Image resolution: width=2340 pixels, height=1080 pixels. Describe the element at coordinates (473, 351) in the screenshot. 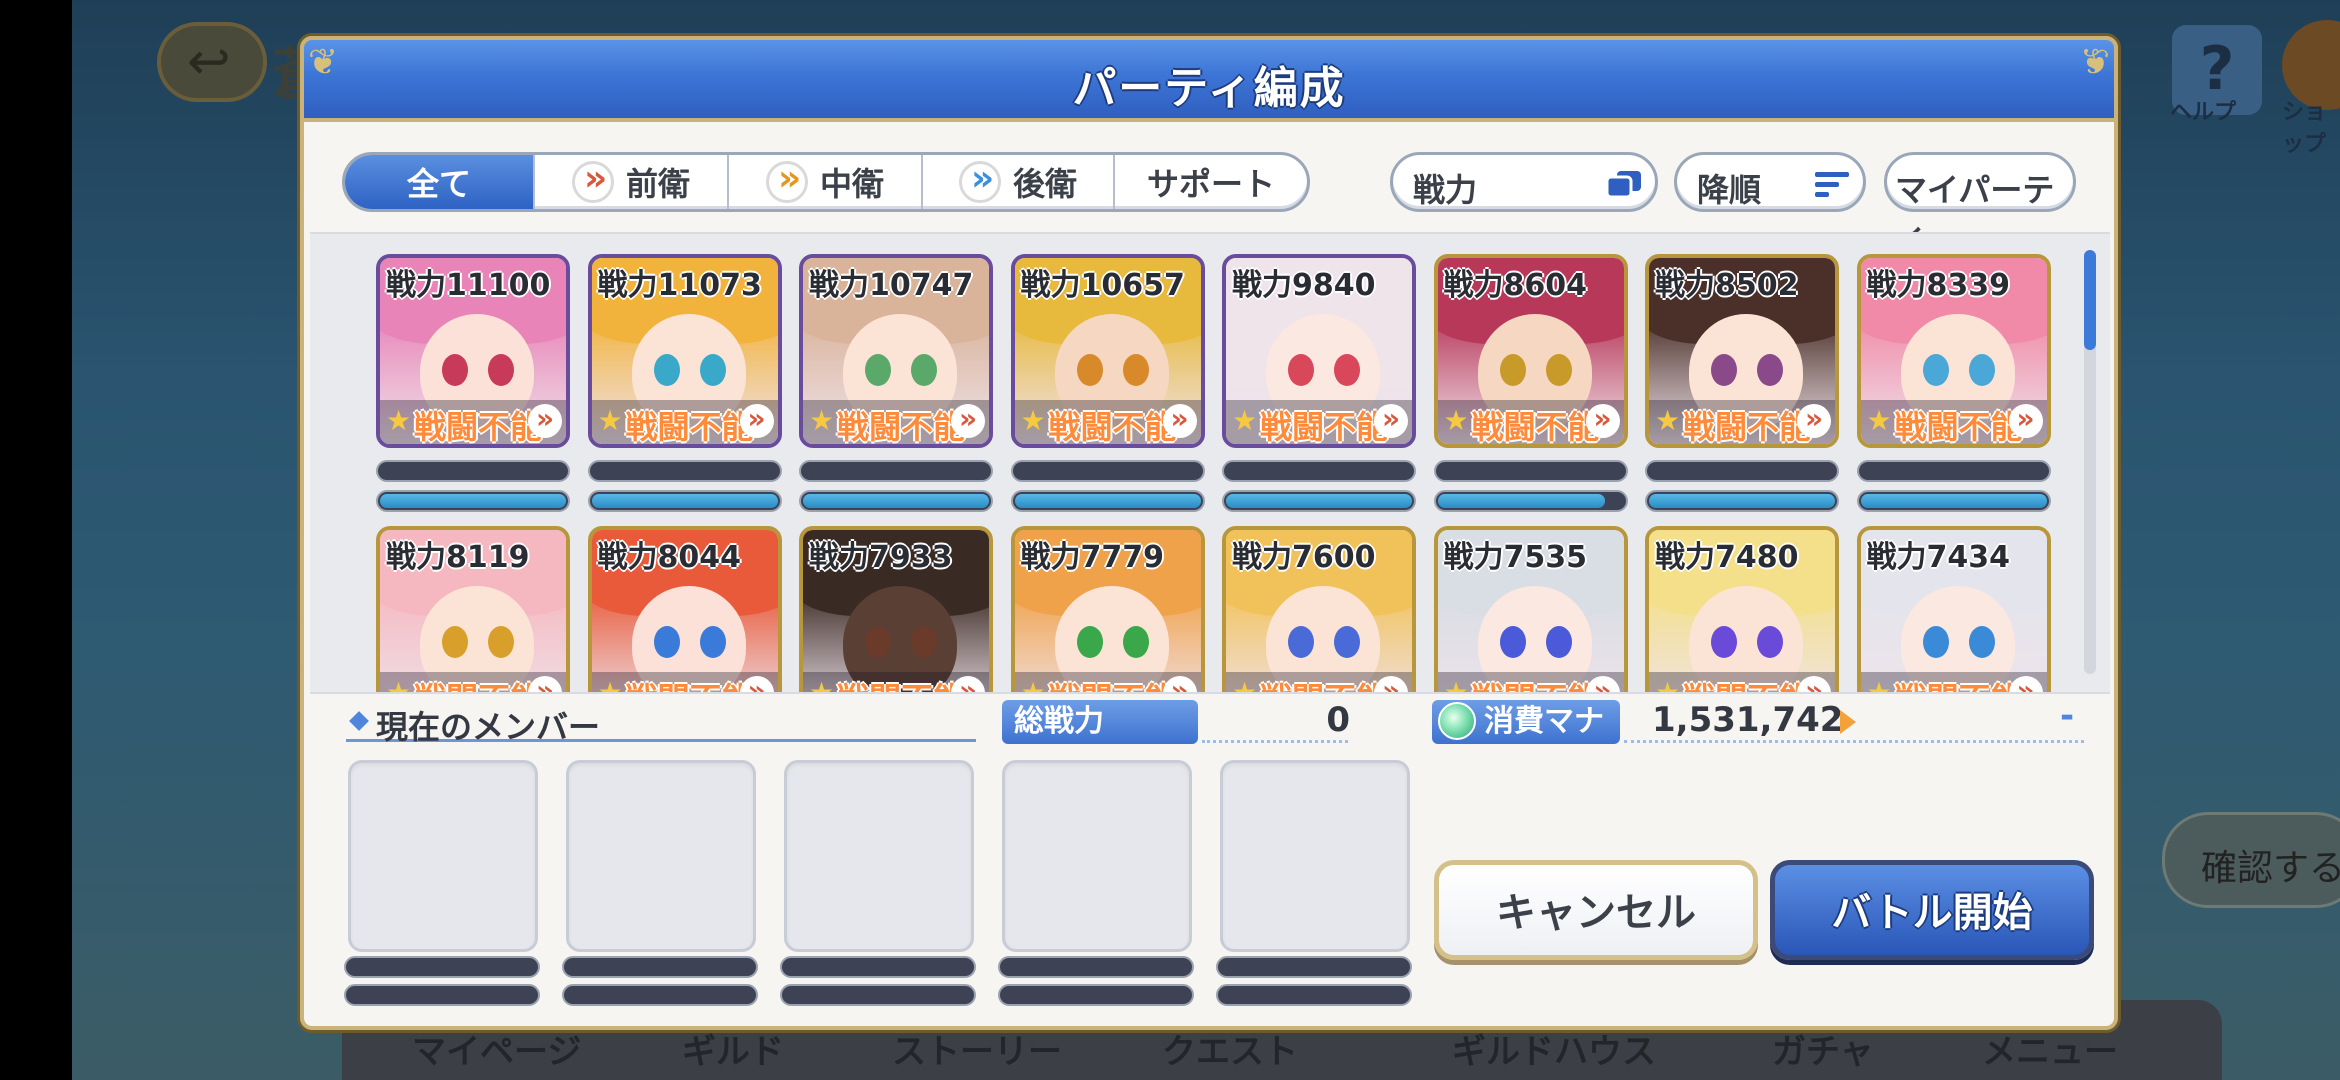

I see `character-portrait: 戦力11100 ★ 戦闘不能»` at that location.